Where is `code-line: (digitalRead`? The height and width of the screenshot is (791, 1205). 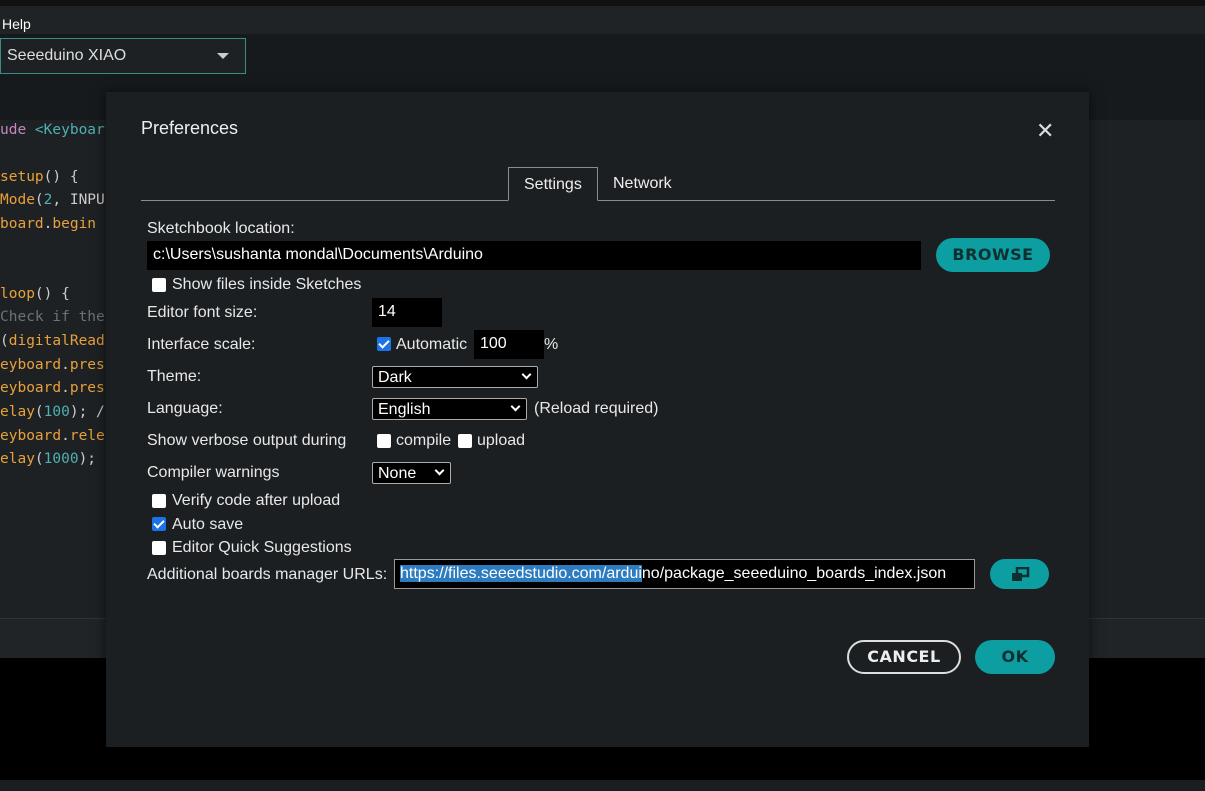 code-line: (digitalRead is located at coordinates (52, 341).